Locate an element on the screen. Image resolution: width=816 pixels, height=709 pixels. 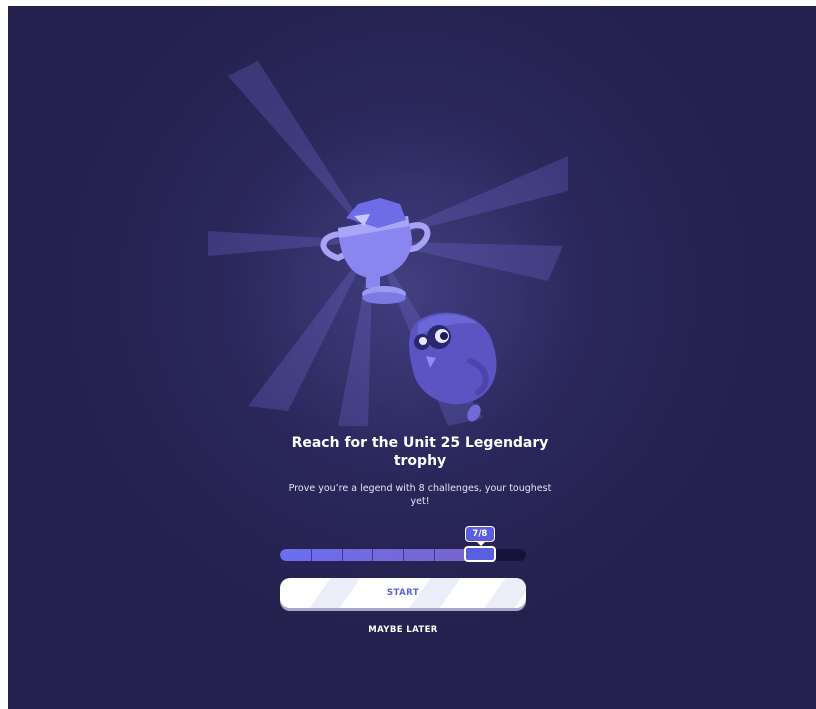
progress-badge: 7/8 is located at coordinates (479, 536).